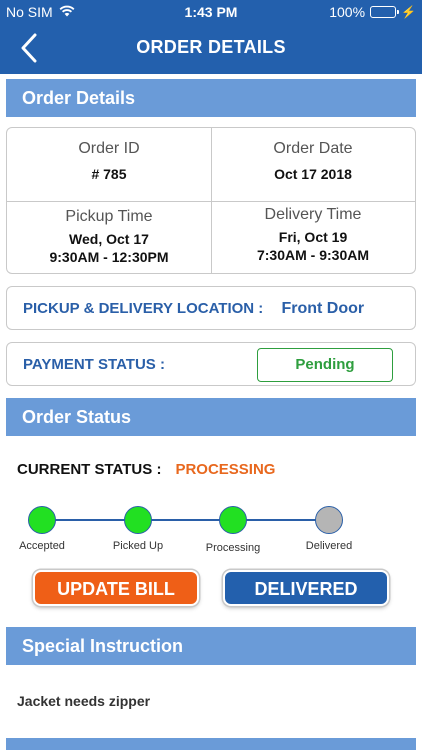 The width and height of the screenshot is (422, 750). What do you see at coordinates (42, 546) in the screenshot?
I see `step-label-accepted: Accepted` at bounding box center [42, 546].